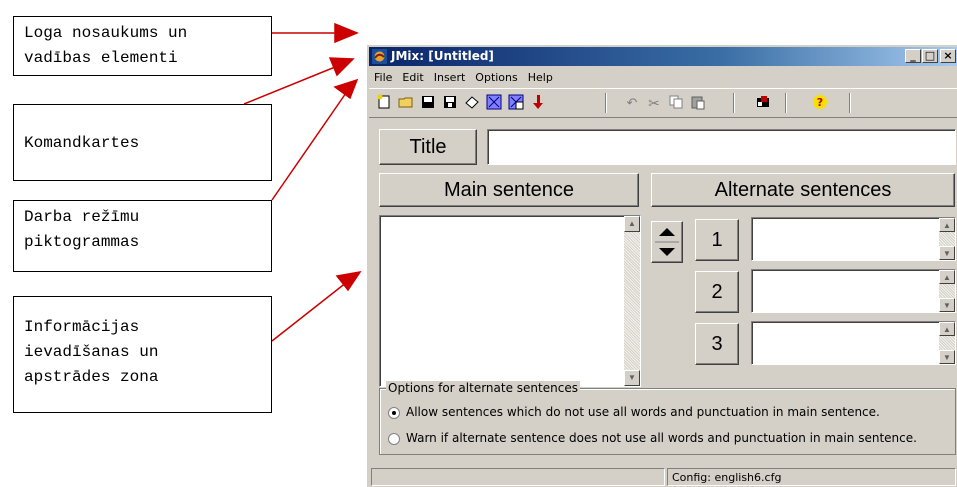 The image size is (957, 487). I want to click on alternate-sentence-1: ▲ ▼, so click(853, 239).